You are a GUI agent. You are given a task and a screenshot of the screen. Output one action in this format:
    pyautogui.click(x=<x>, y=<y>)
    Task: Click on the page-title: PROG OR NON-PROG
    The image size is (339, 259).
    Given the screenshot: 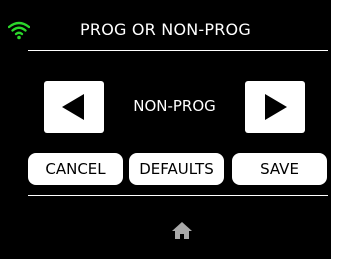 What is the action you would take?
    pyautogui.click(x=165, y=29)
    